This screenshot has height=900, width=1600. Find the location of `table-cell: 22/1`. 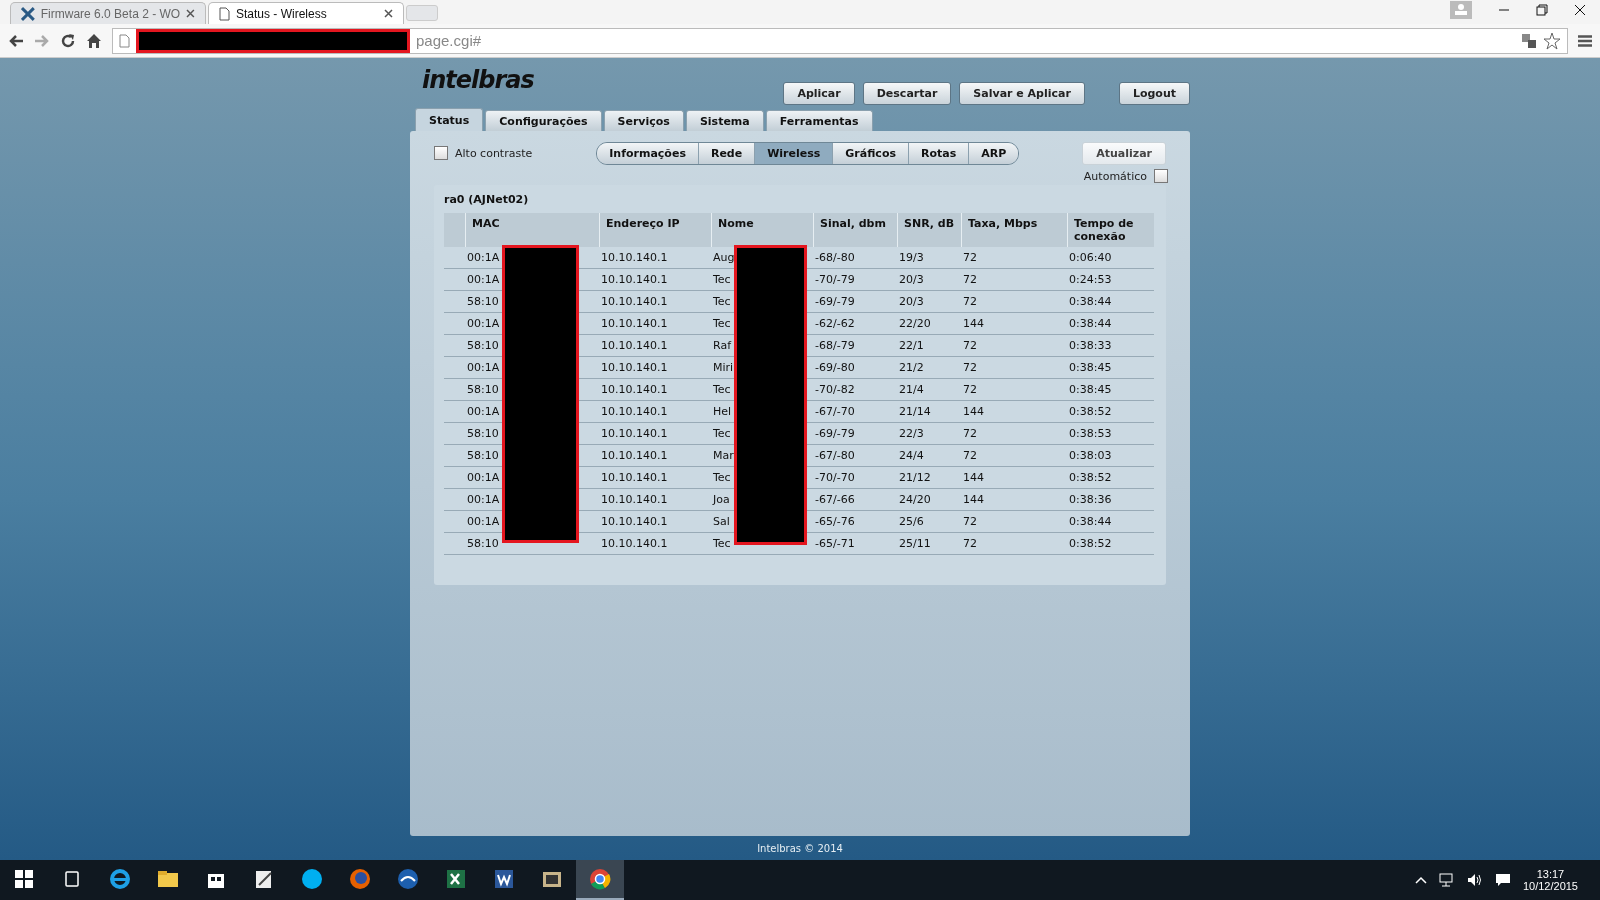

table-cell: 22/1 is located at coordinates (929, 346).